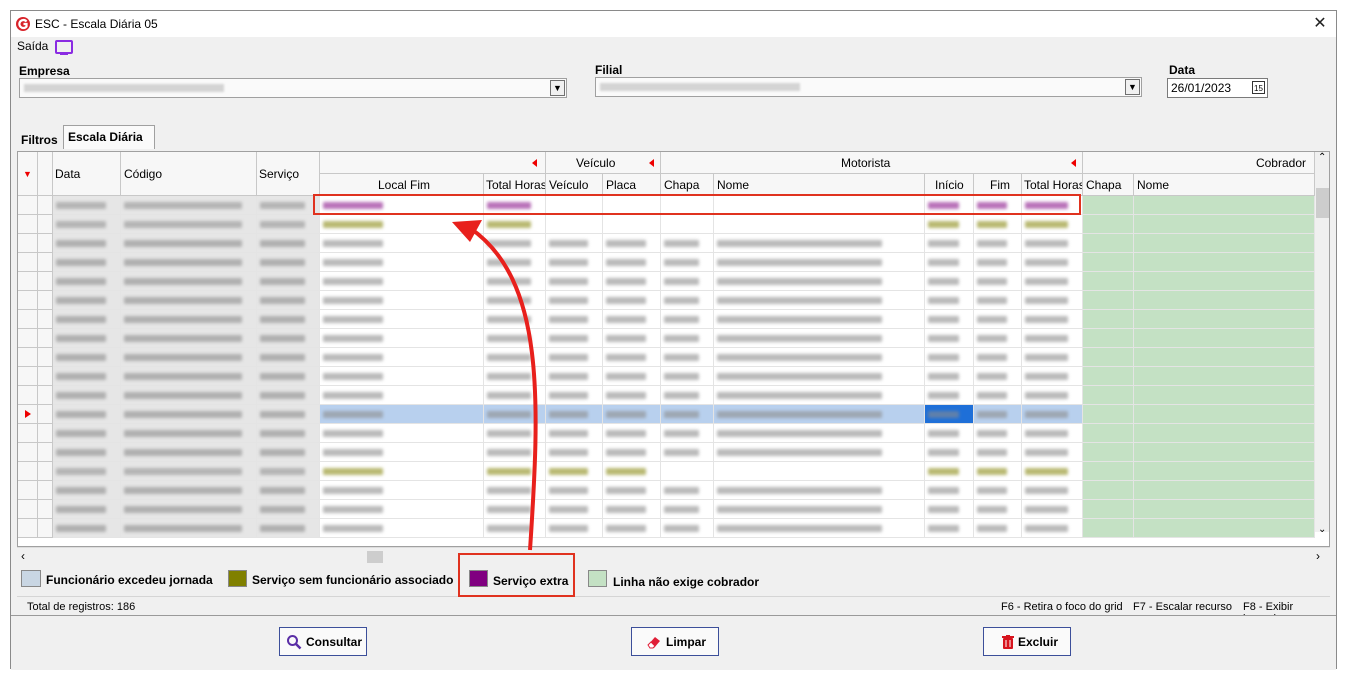 This screenshot has height=681, width=1350. Describe the element at coordinates (819, 185) in the screenshot. I see `col-nome: Nome` at that location.